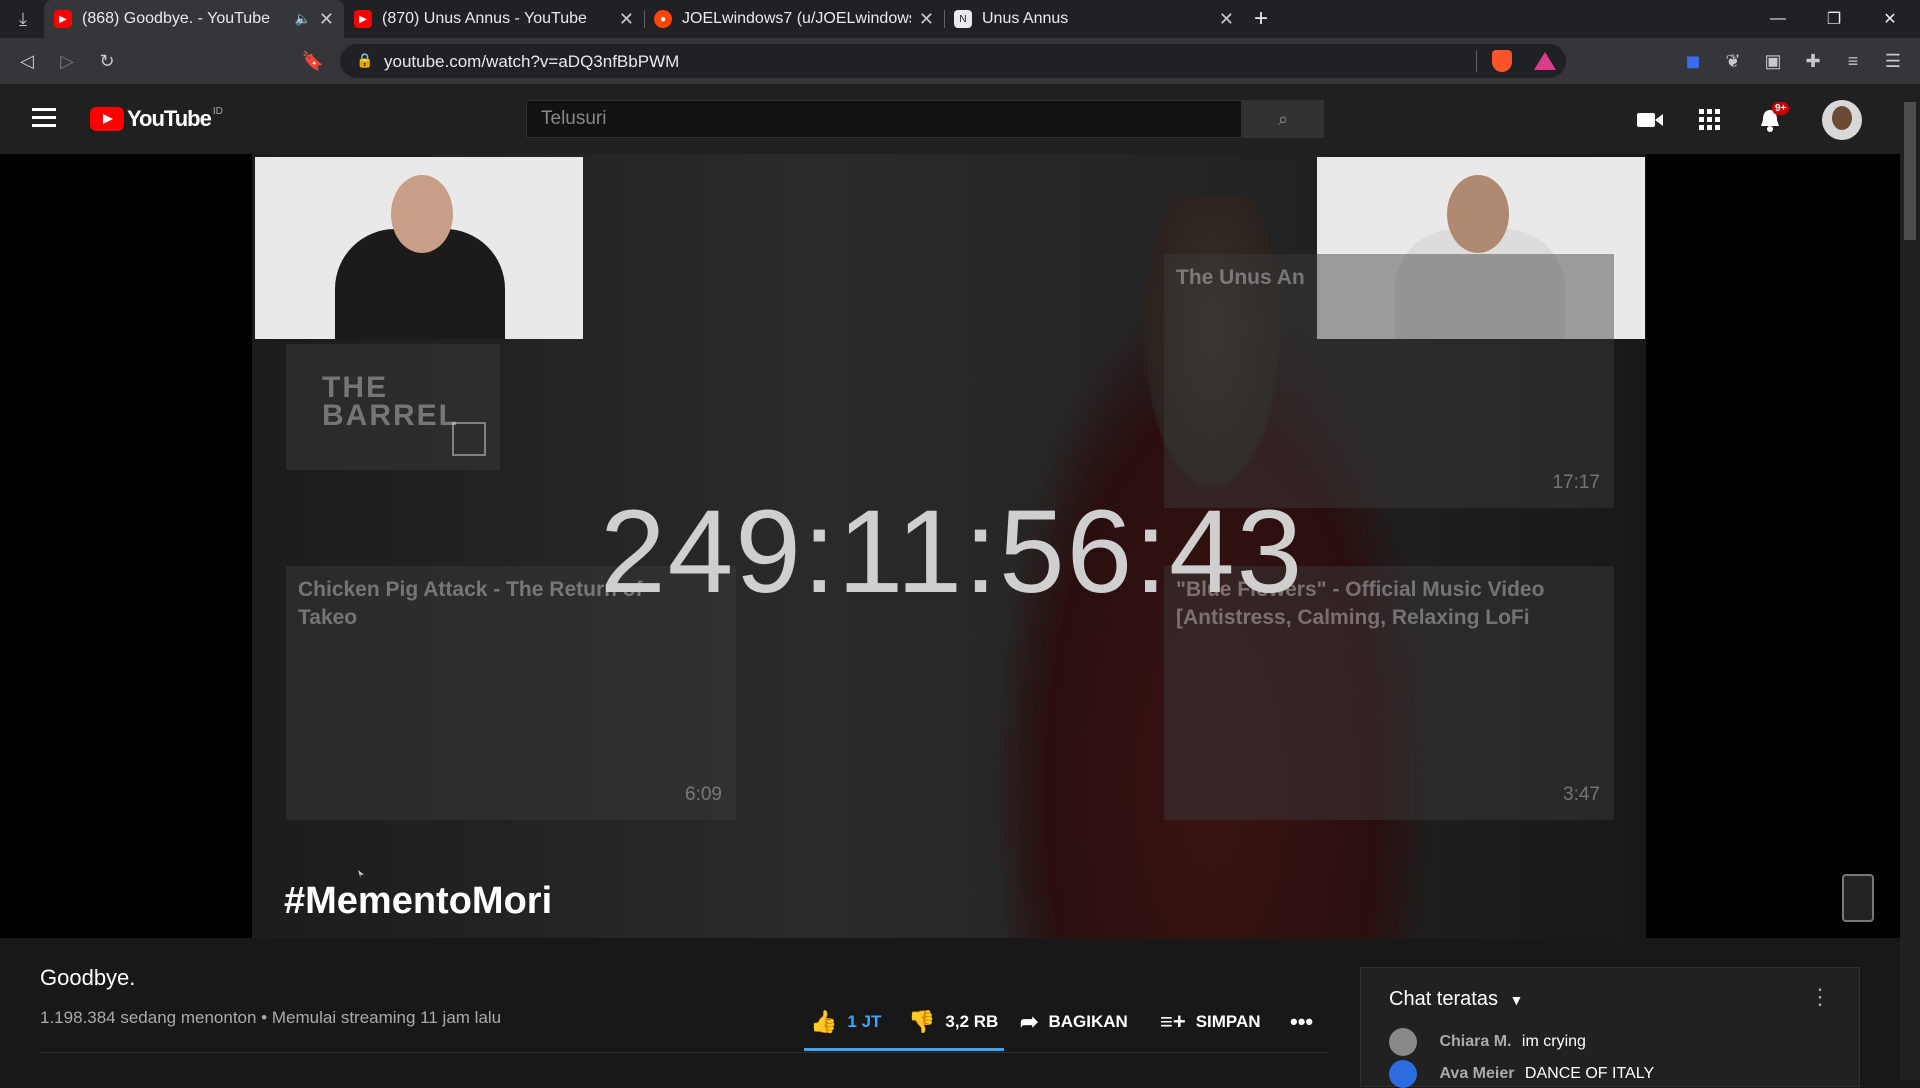 This screenshot has height=1088, width=1920. I want to click on back-icon: ◁, so click(27, 61).